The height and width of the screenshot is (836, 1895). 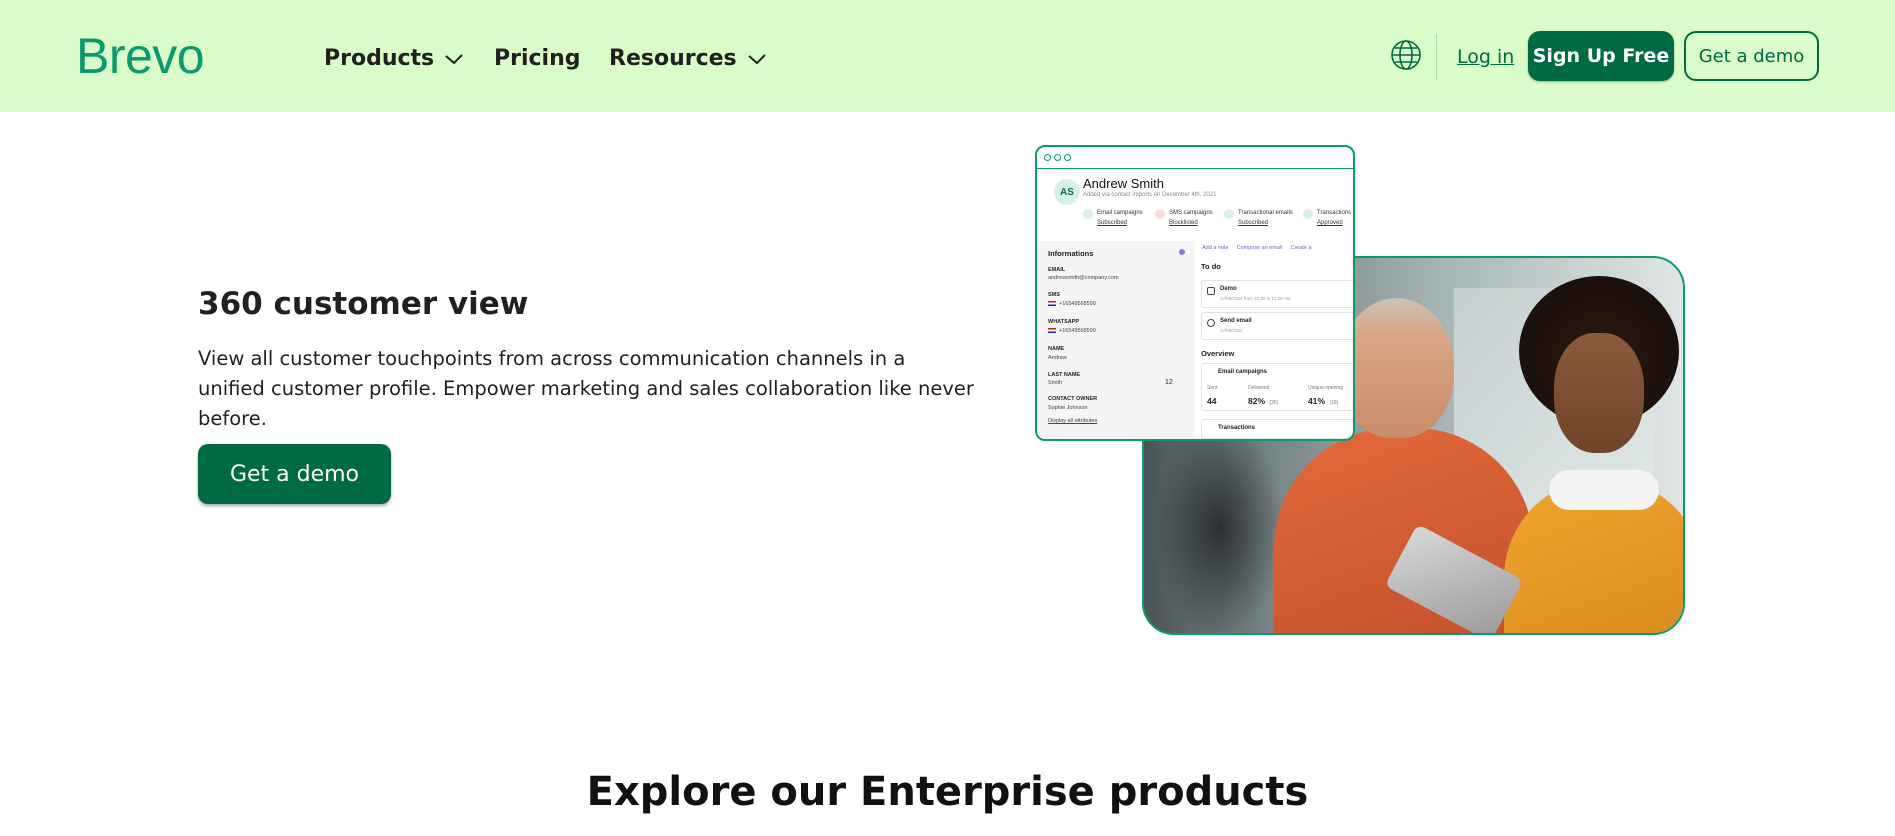 I want to click on settings-icon, so click(x=1182, y=252).